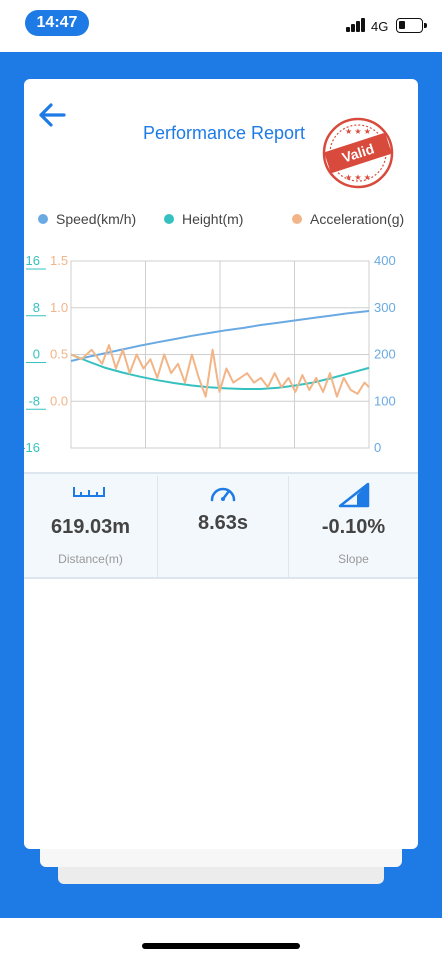 This screenshot has width=442, height=960. I want to click on stat-distance: 619.03m Distance(m), so click(90, 525).